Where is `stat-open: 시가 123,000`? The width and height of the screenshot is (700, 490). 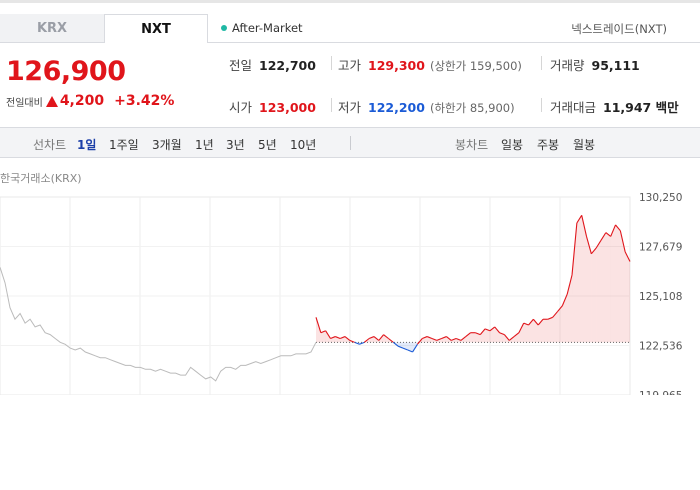
stat-open: 시가 123,000 is located at coordinates (272, 106).